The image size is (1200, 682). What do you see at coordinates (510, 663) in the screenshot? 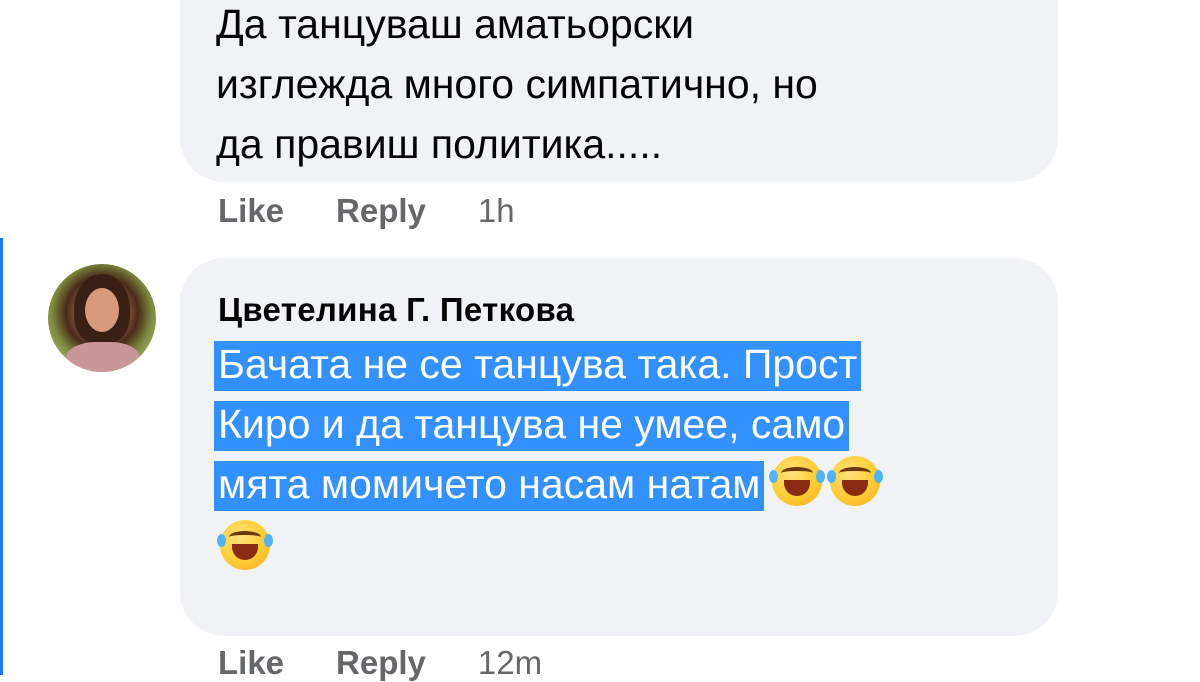
I see `comment-timestamp: 12m` at bounding box center [510, 663].